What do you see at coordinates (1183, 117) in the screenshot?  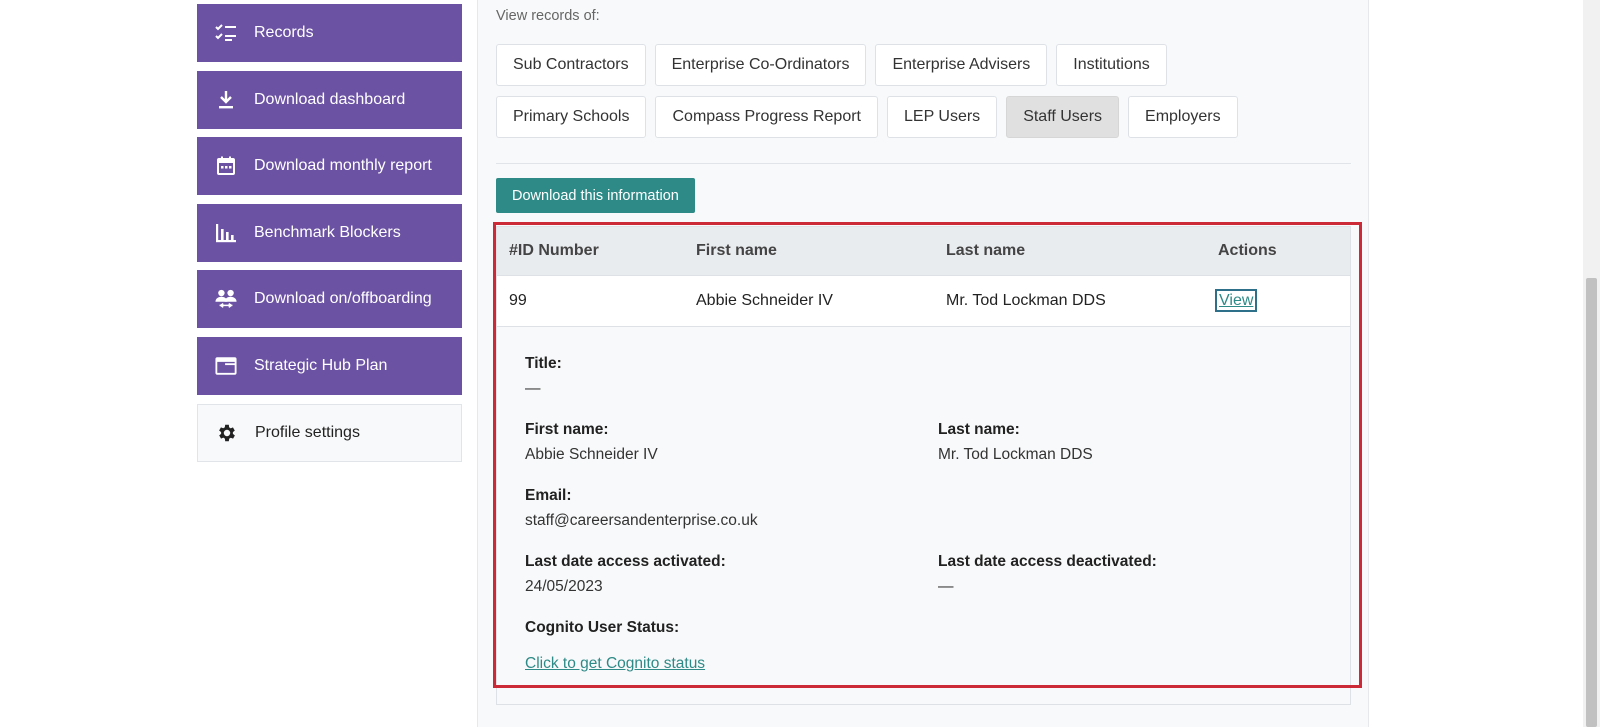 I see `filter-employers: Employers` at bounding box center [1183, 117].